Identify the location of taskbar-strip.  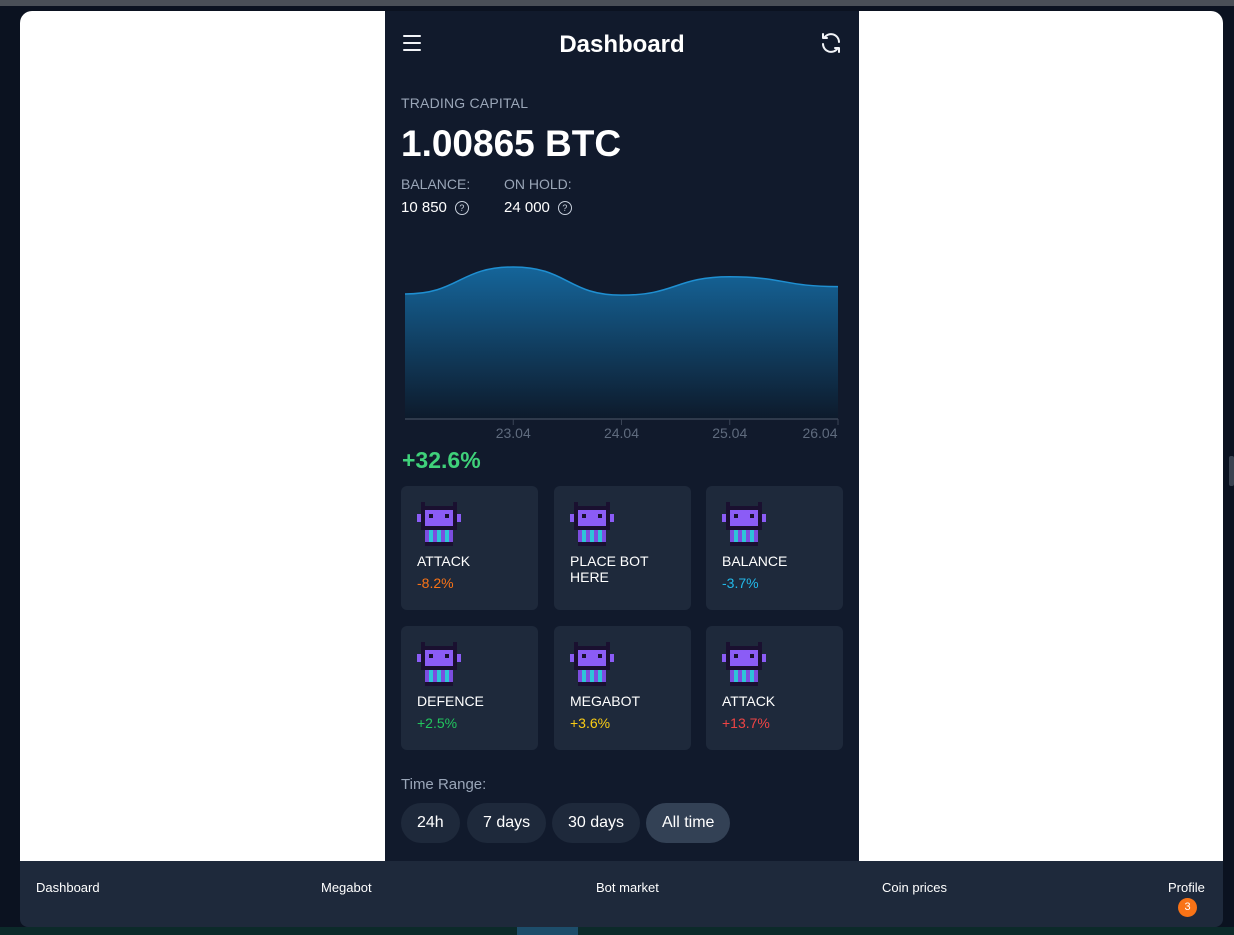
(617, 931).